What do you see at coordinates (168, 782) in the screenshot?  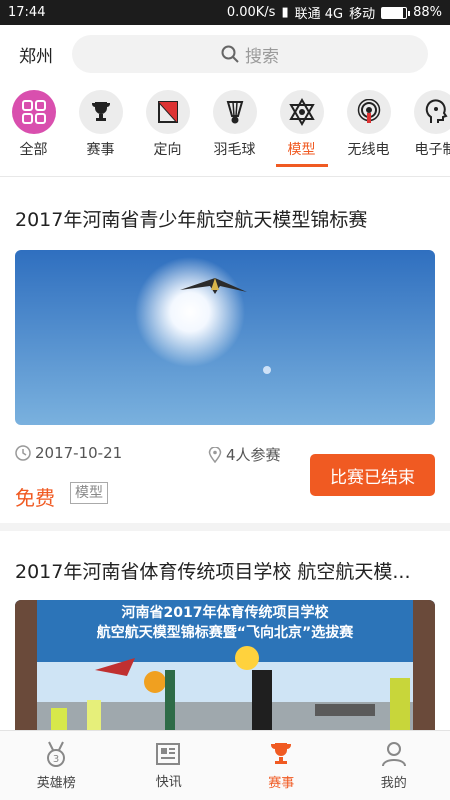 I see `tab-label: 快讯` at bounding box center [168, 782].